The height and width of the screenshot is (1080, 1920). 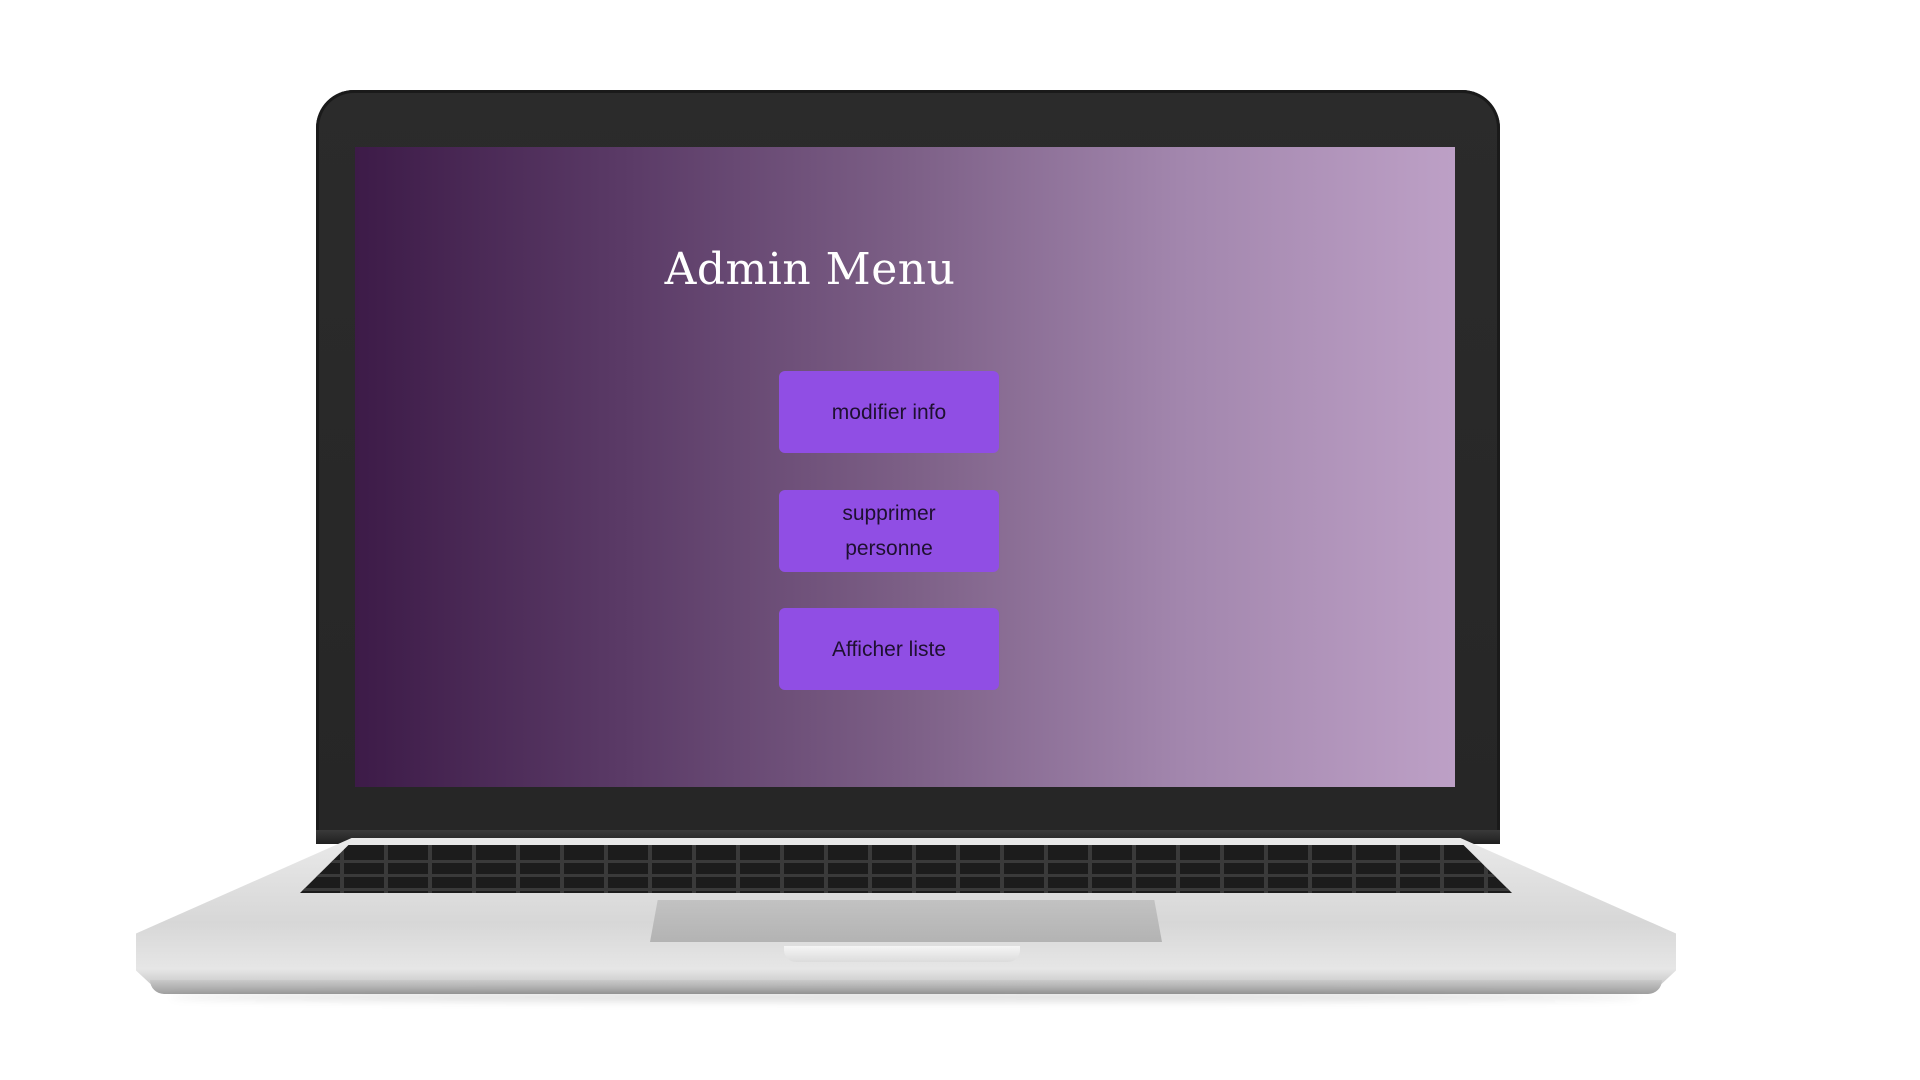 What do you see at coordinates (906, 921) in the screenshot?
I see `laptop-trackpad` at bounding box center [906, 921].